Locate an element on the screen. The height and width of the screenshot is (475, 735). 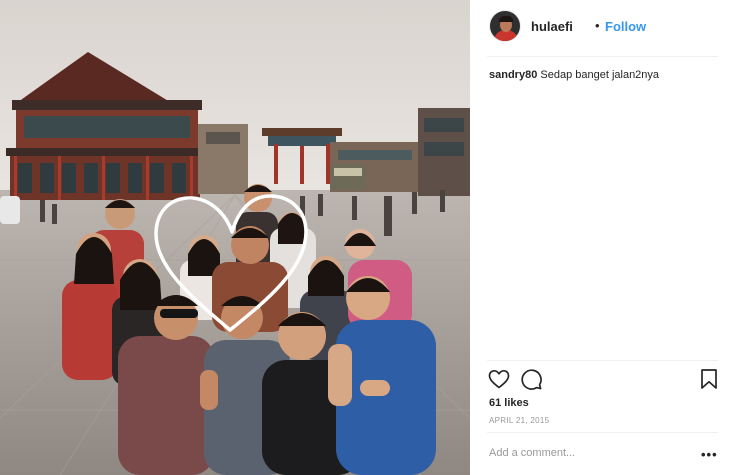
comment-divider is located at coordinates (602, 432).